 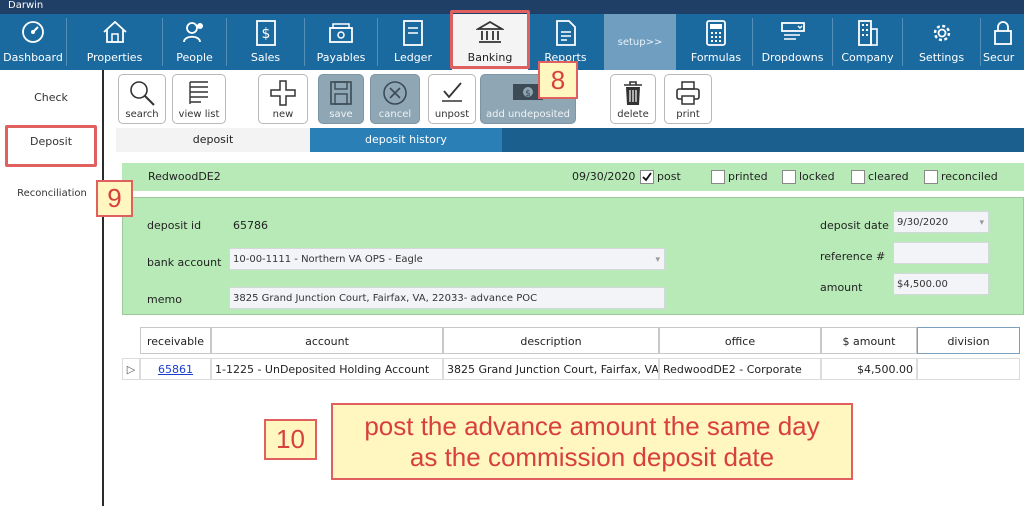 I want to click on nav-label: Payables, so click(x=341, y=57).